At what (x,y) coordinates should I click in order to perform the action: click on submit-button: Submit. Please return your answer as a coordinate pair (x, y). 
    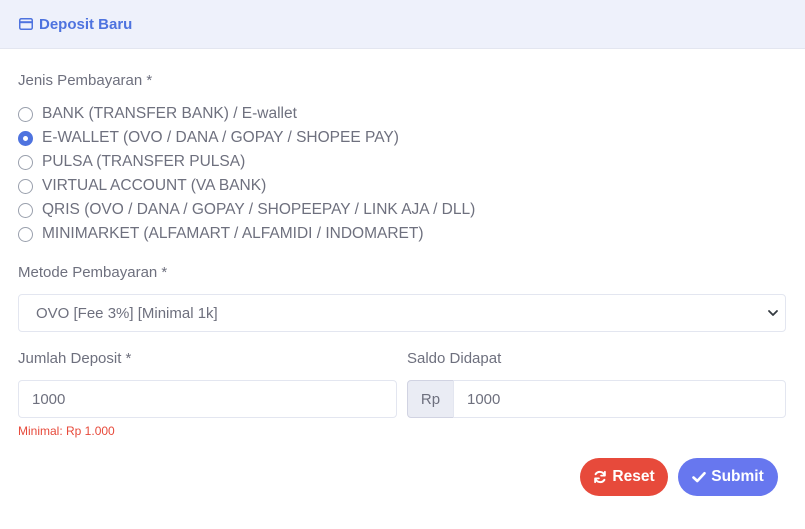
    Looking at the image, I should click on (728, 477).